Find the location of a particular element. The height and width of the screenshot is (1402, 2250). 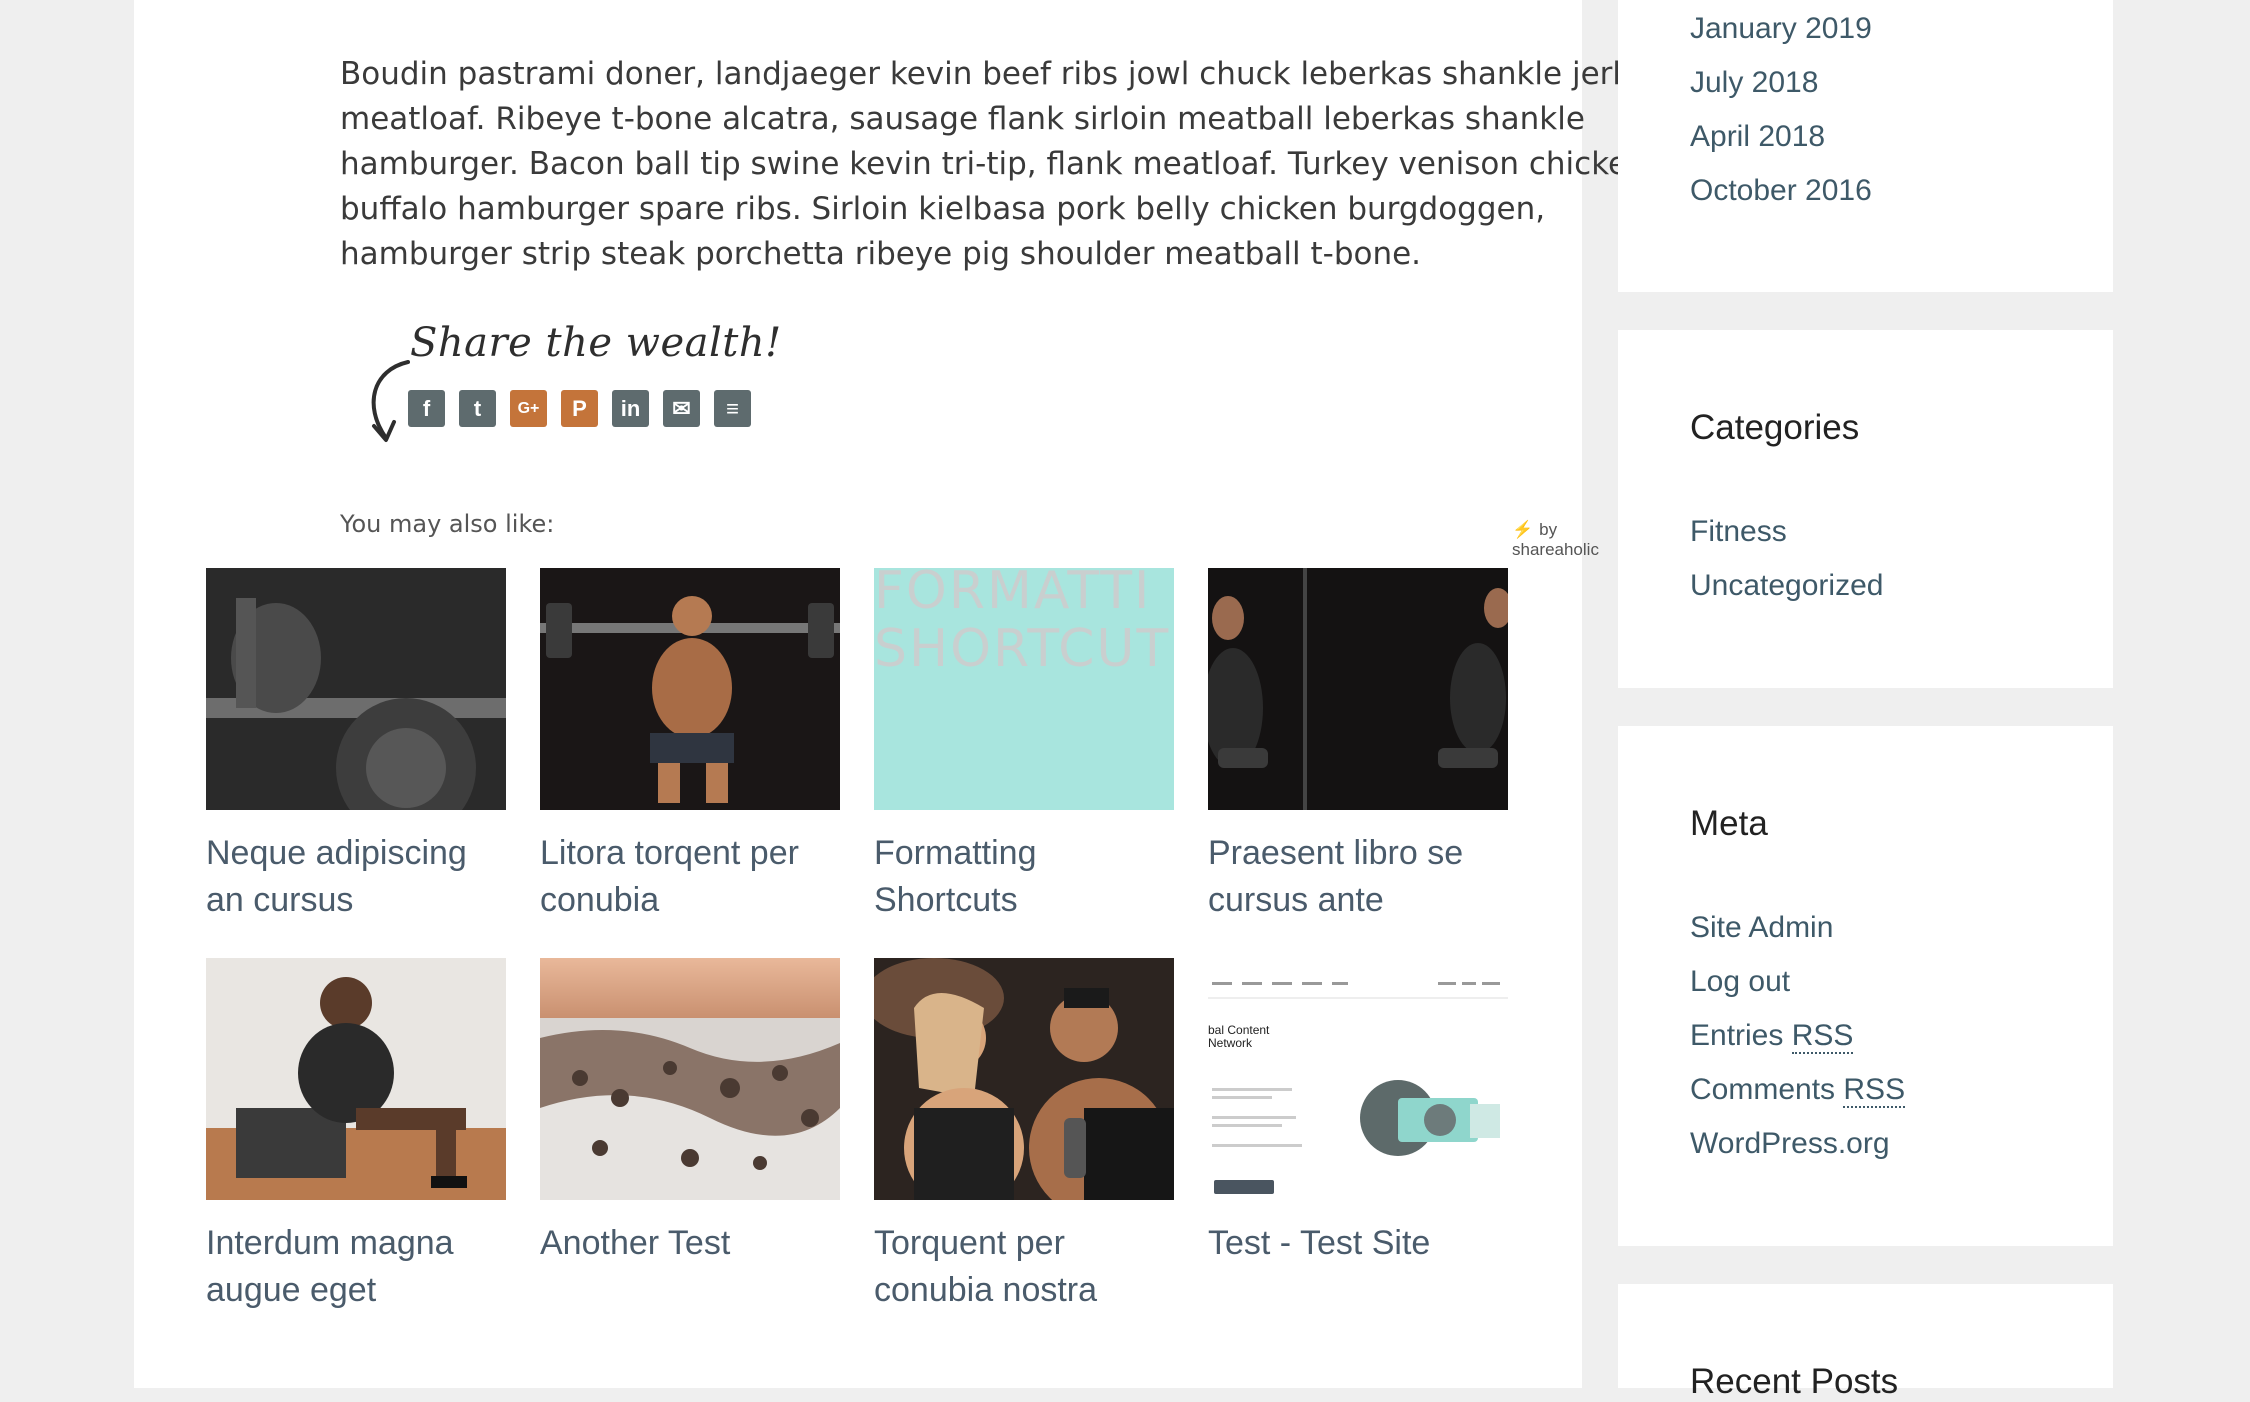

related-post-title: Neque adipiscing an cursus is located at coordinates (356, 877).